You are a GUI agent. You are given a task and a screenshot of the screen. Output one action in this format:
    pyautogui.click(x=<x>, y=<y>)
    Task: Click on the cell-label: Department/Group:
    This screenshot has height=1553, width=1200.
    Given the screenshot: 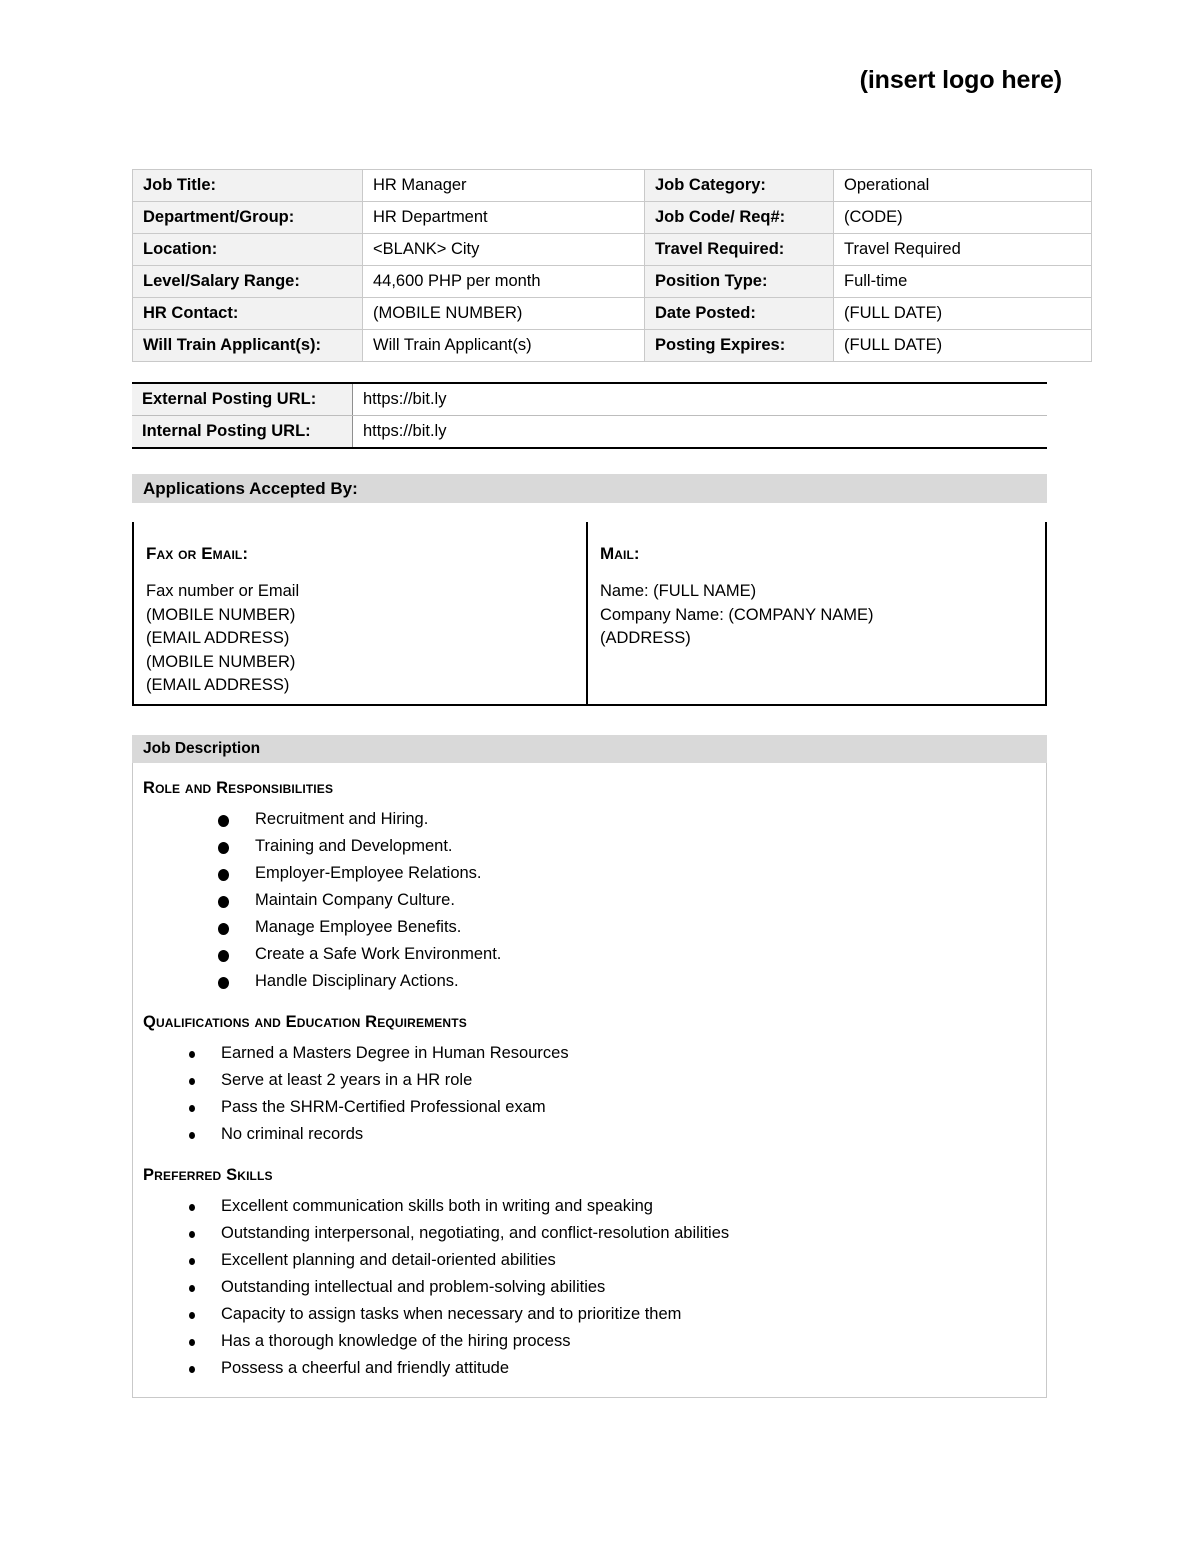 What is the action you would take?
    pyautogui.click(x=247, y=217)
    